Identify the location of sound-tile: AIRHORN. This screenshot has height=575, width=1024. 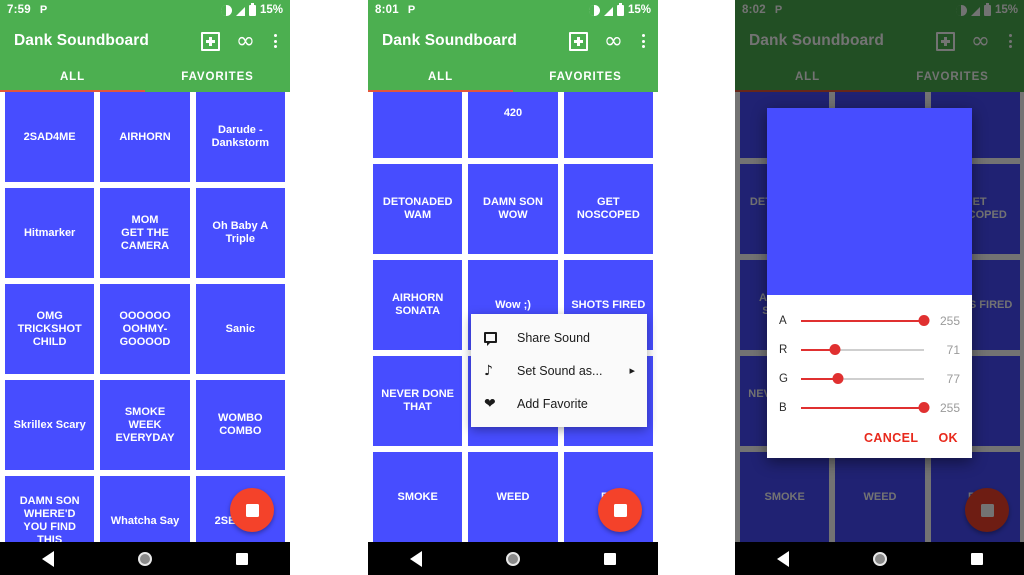
(145, 137).